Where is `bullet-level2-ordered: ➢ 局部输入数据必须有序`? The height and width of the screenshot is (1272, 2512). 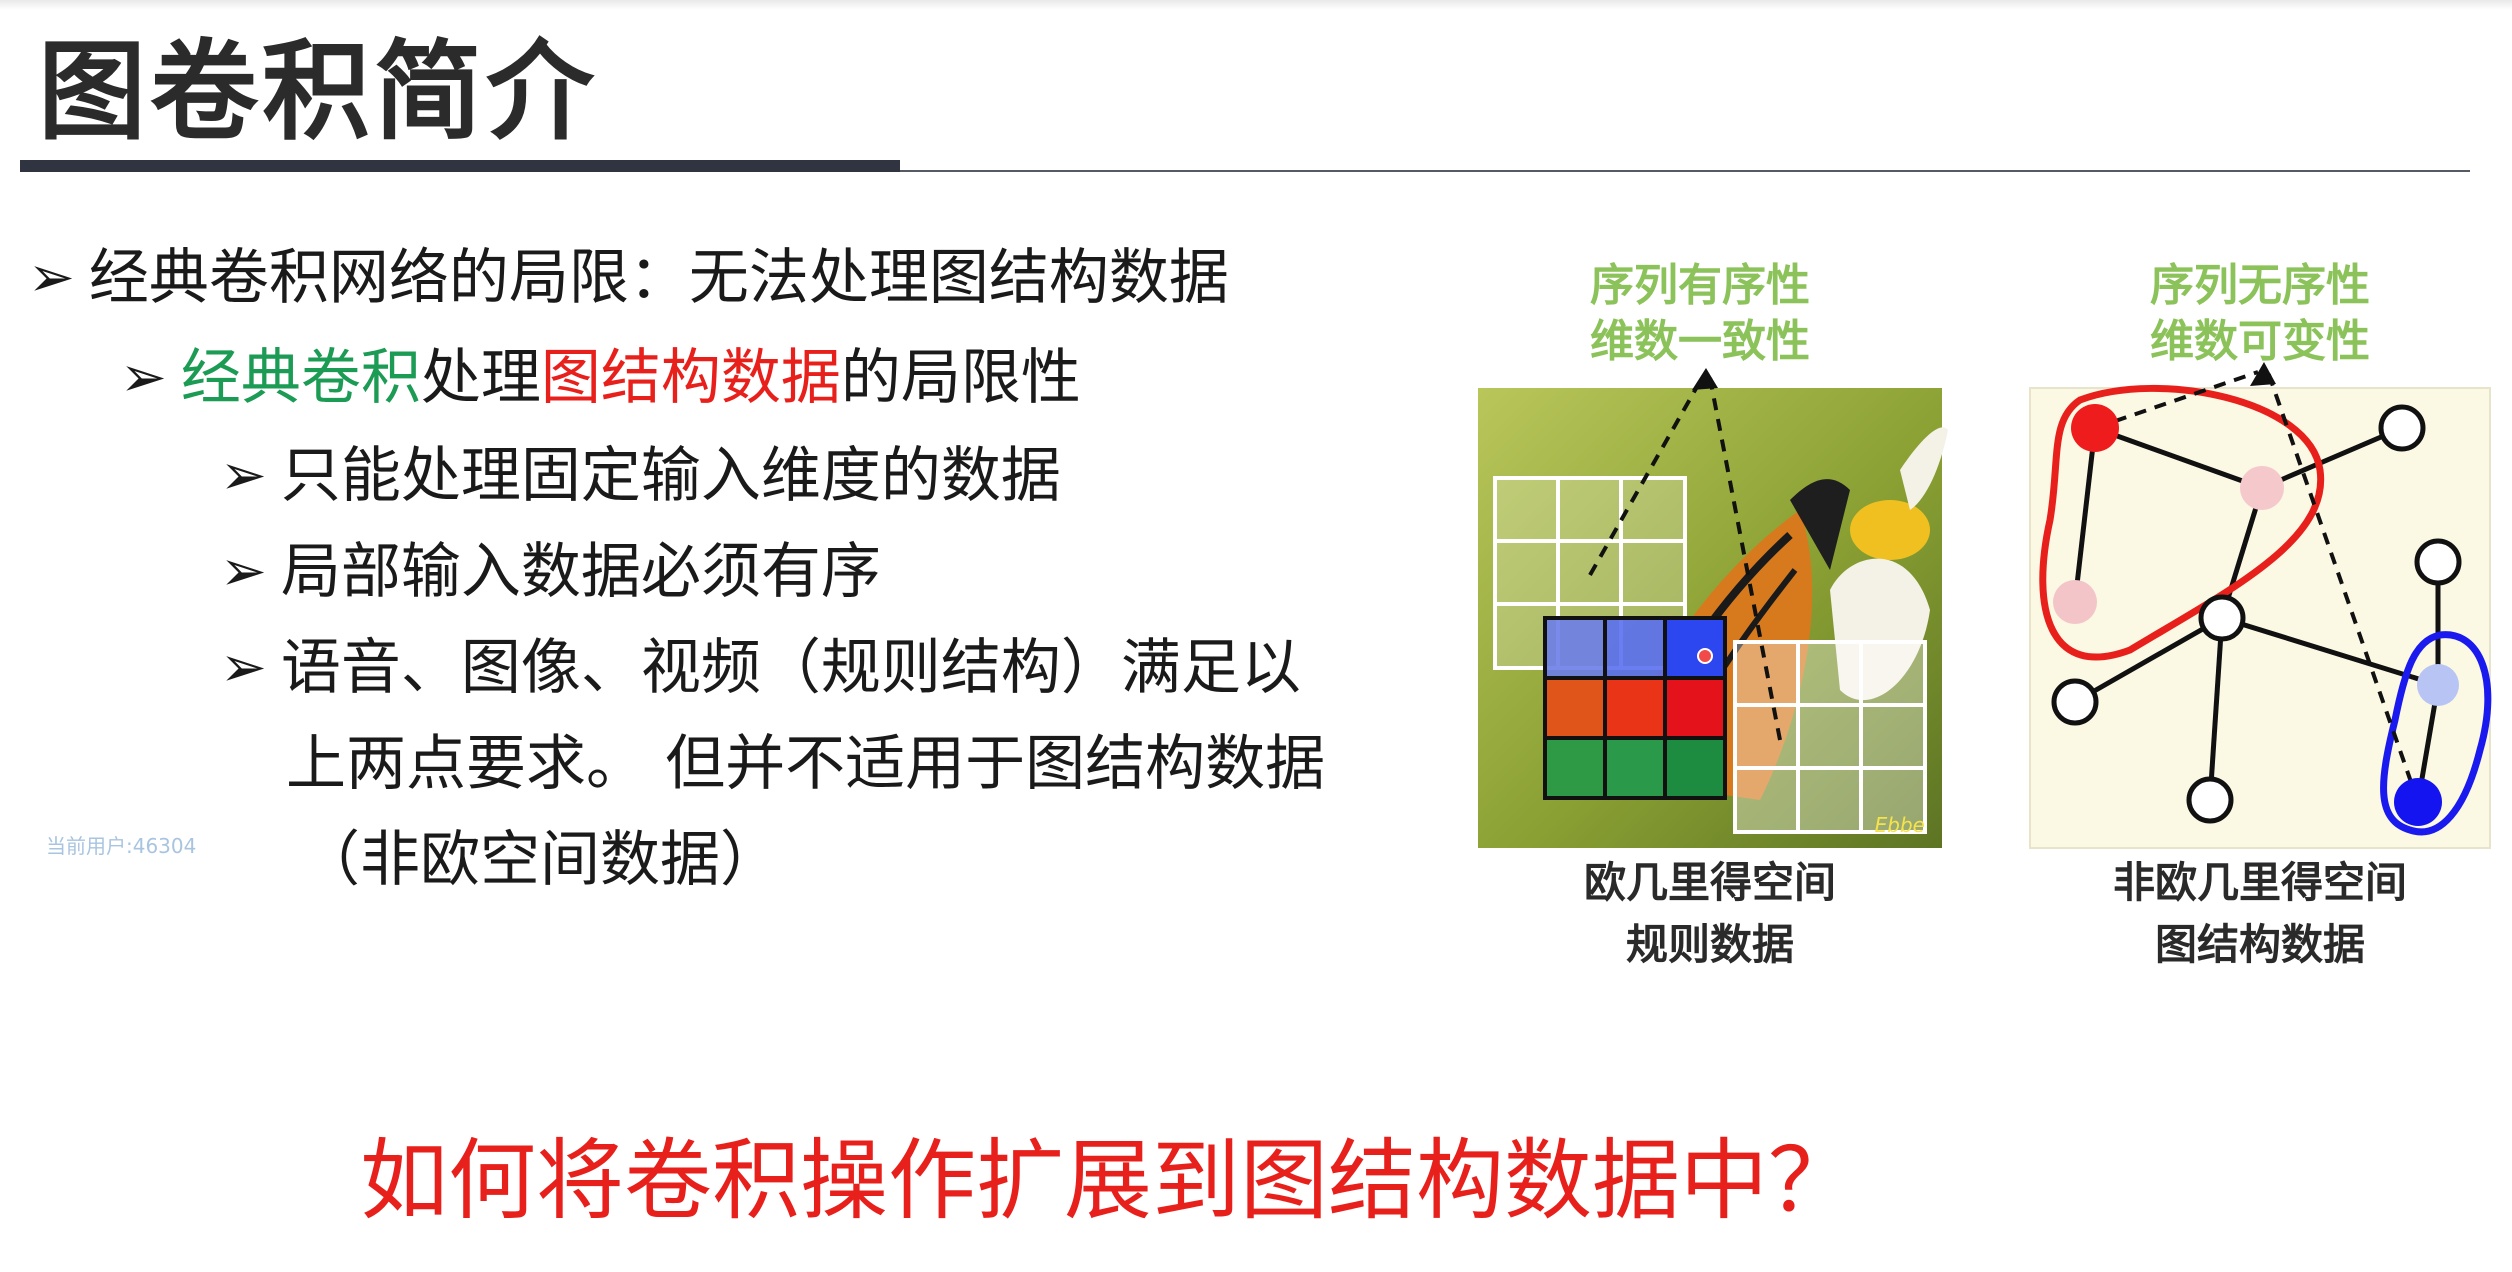
bullet-level2-ordered: ➢ 局部输入数据必须有序 is located at coordinates (550, 572).